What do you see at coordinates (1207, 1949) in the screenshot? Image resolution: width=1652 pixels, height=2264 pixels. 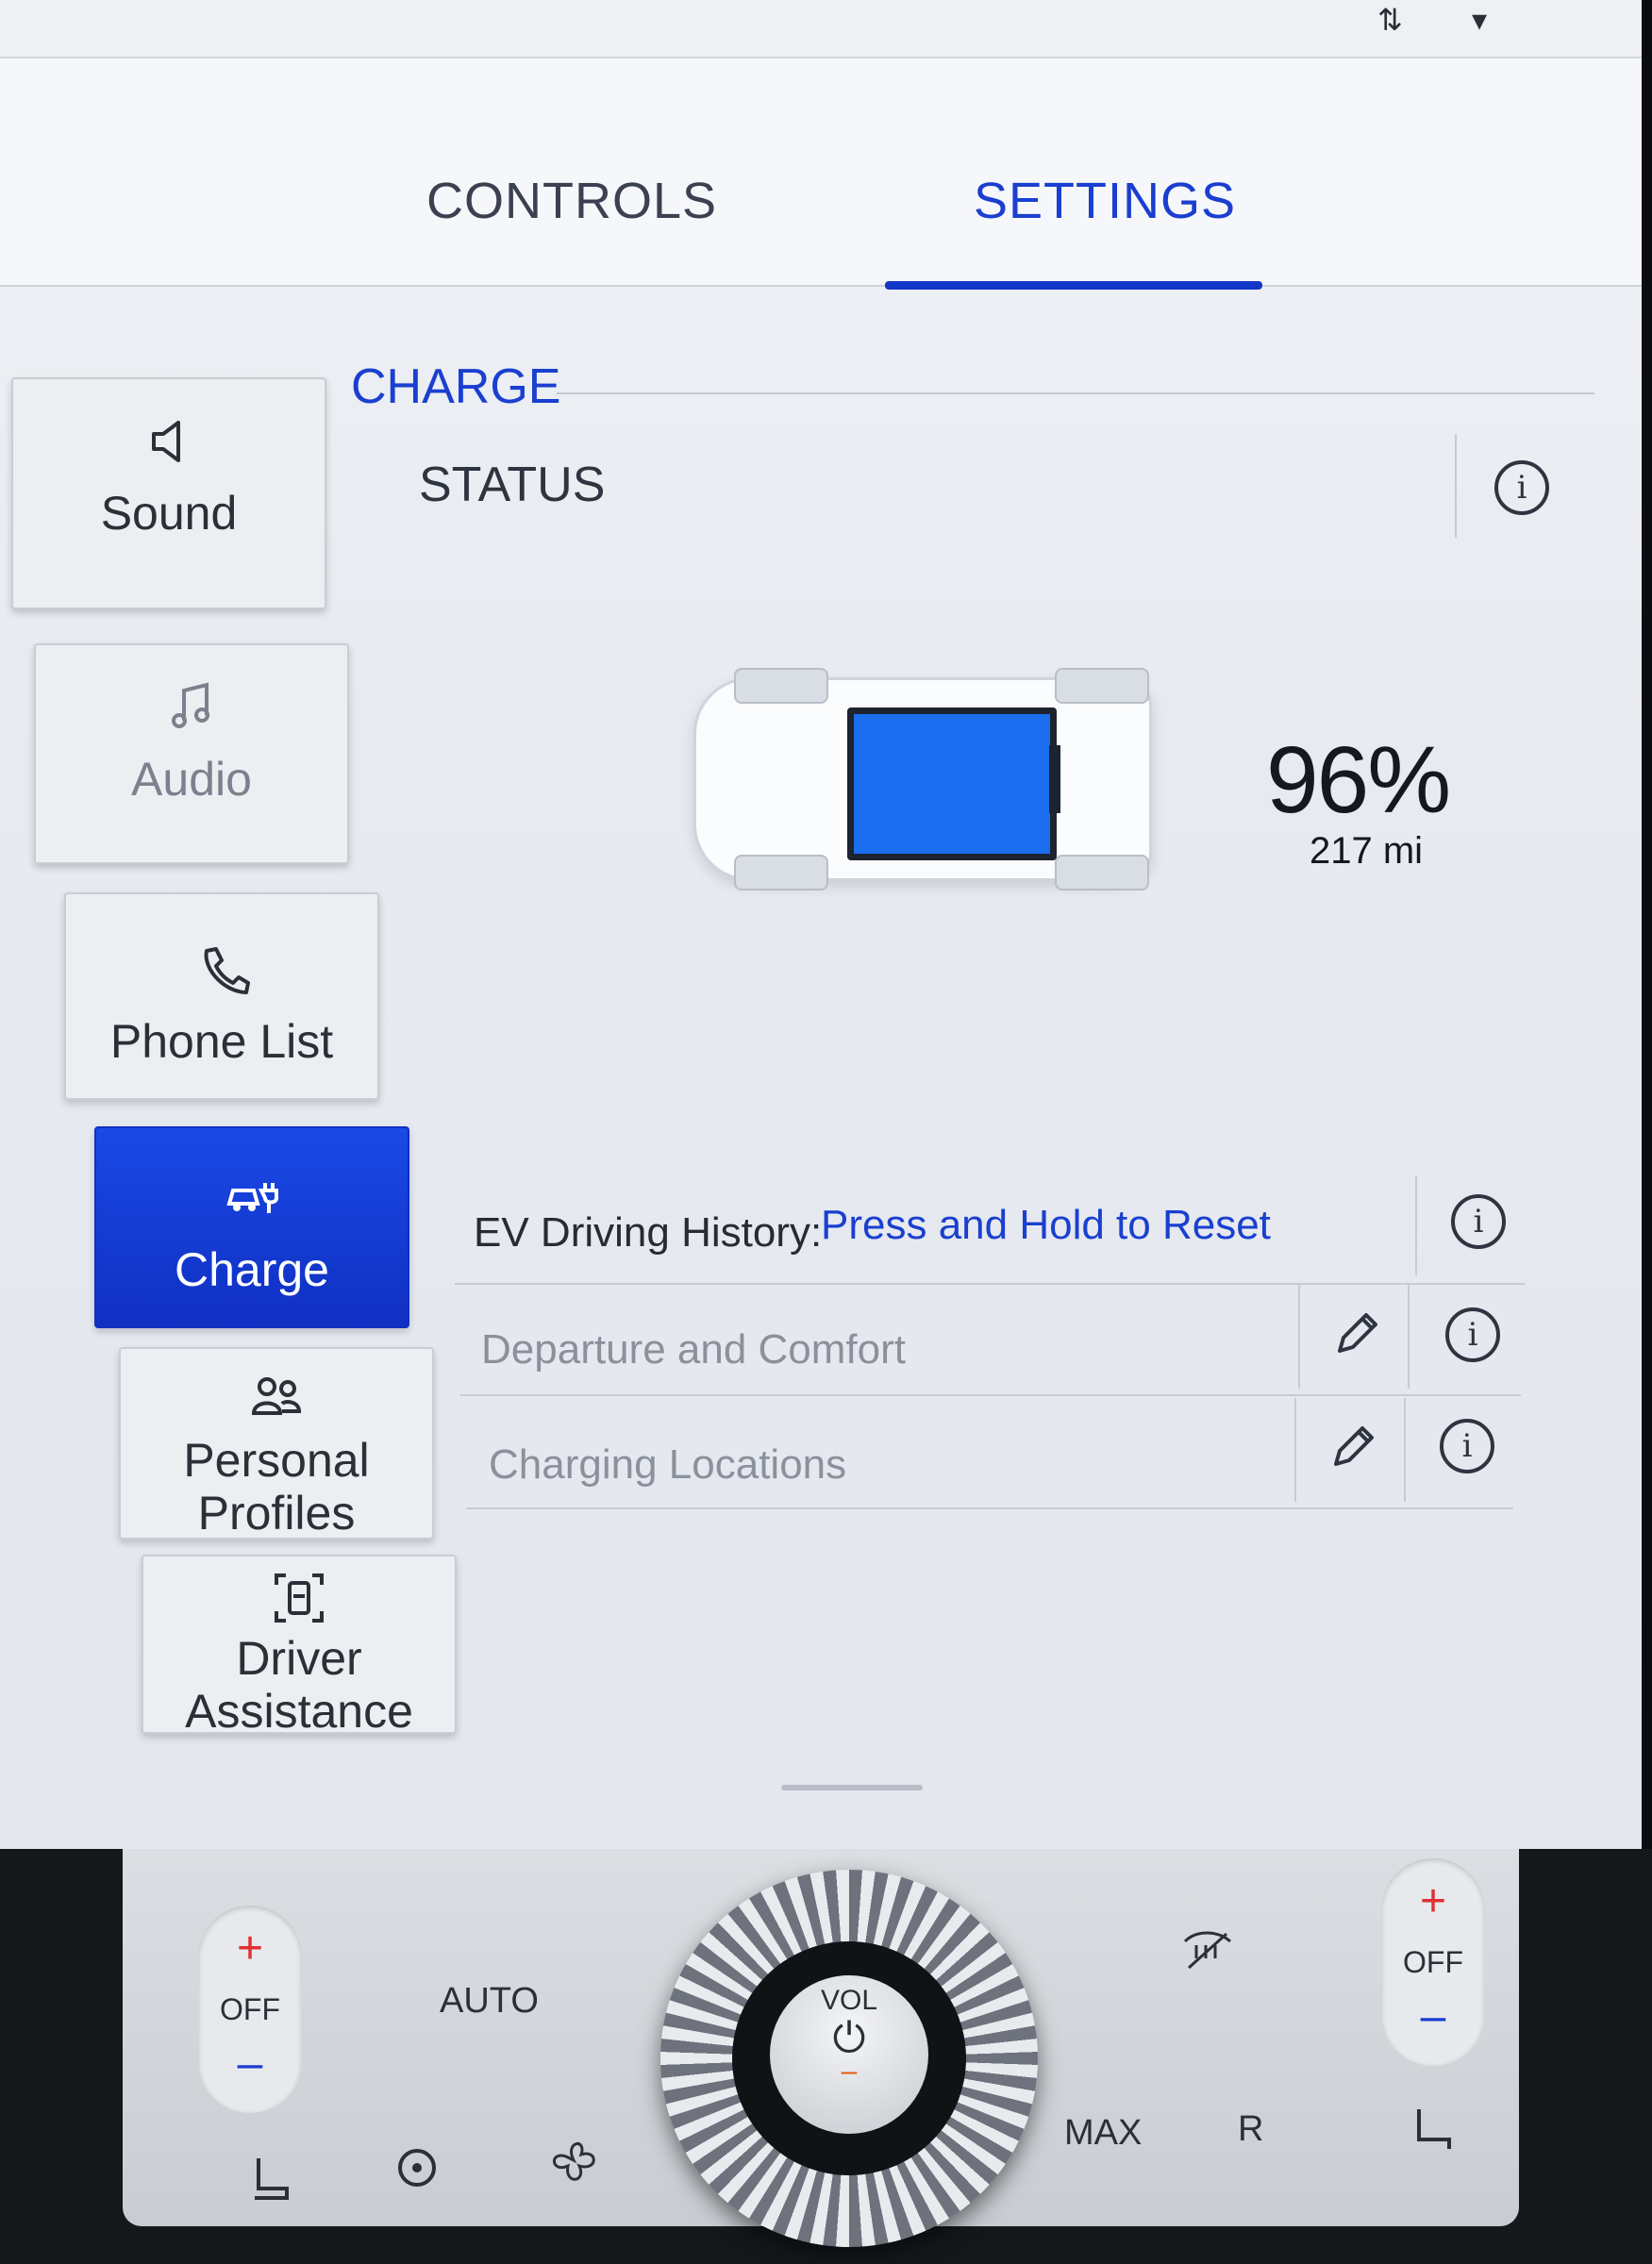 I see `defrost-airflow-icon` at bounding box center [1207, 1949].